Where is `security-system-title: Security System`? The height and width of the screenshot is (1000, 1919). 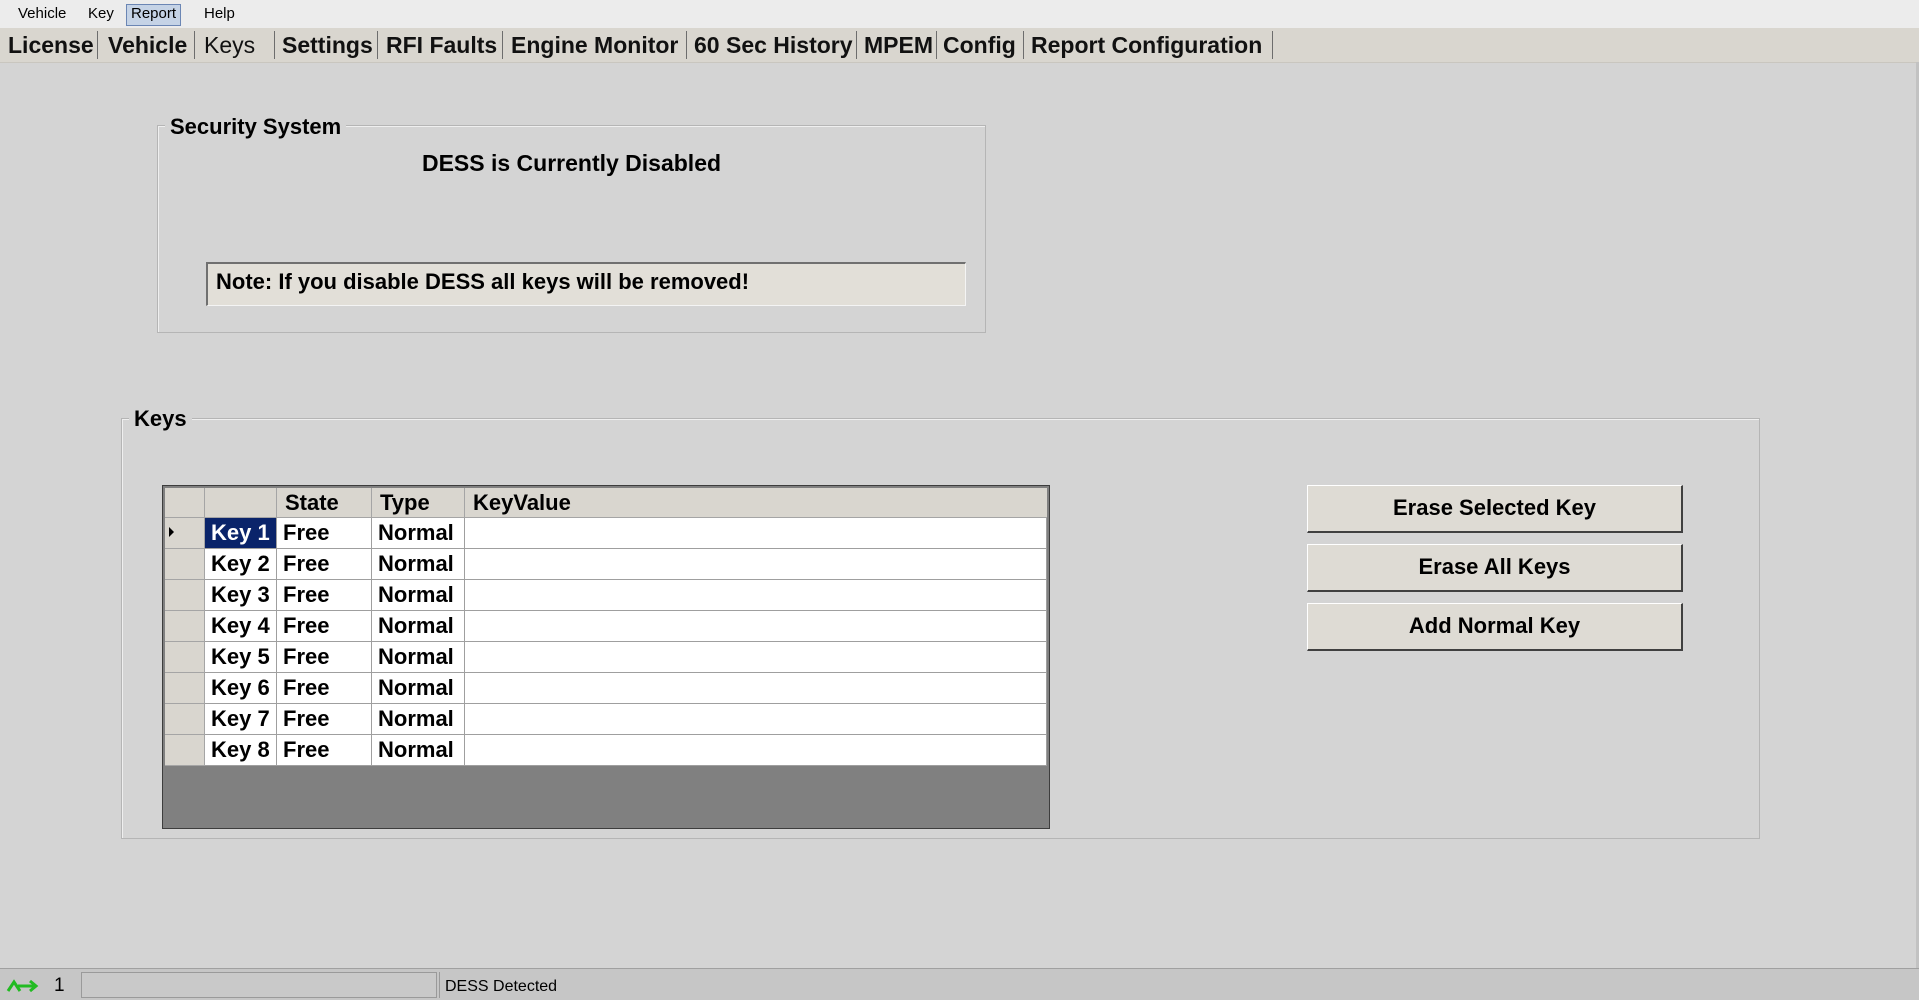 security-system-title: Security System is located at coordinates (256, 127).